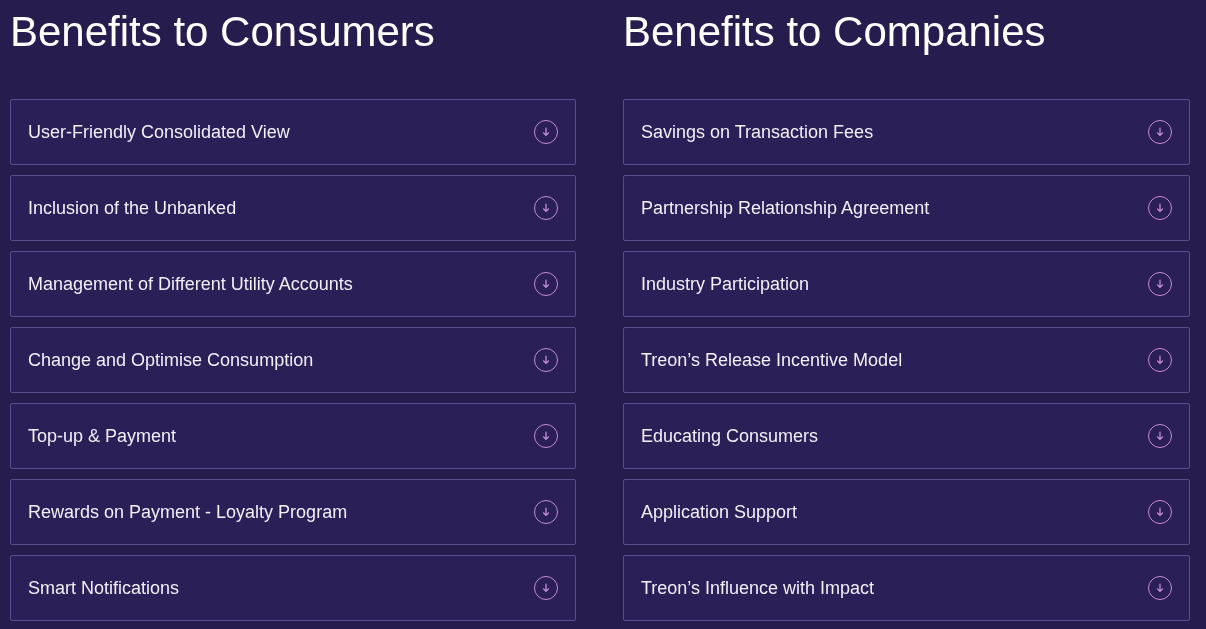 The image size is (1206, 629). What do you see at coordinates (906, 588) in the screenshot?
I see `accordion-header: Treon’s Influence with Impact` at bounding box center [906, 588].